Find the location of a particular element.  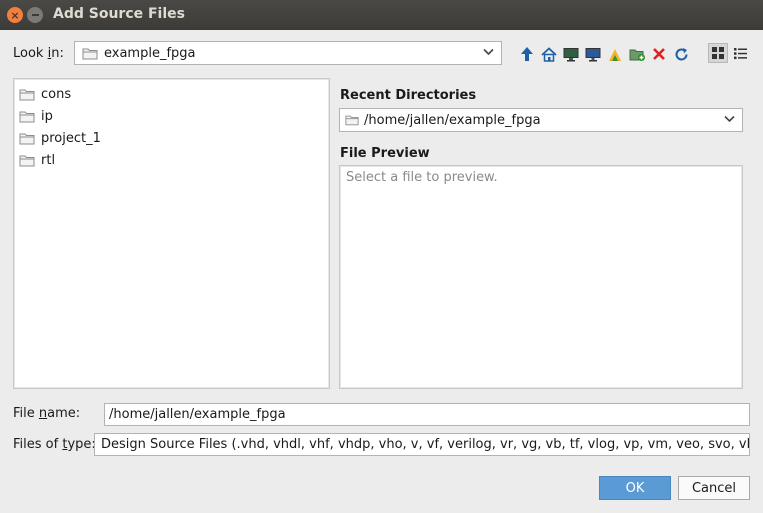

list-item: rtl is located at coordinates (171, 160).